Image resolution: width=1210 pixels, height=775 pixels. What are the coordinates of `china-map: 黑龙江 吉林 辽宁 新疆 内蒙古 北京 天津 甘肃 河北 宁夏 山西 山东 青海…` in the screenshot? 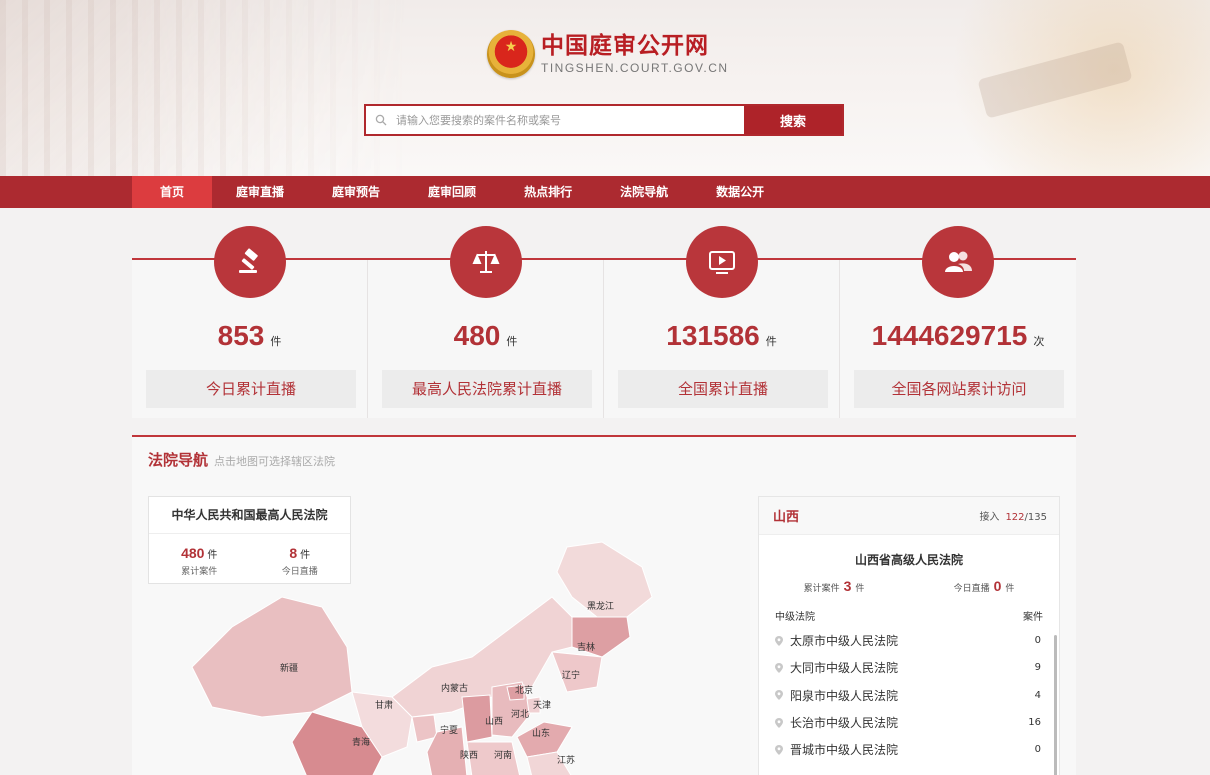 It's located at (432, 656).